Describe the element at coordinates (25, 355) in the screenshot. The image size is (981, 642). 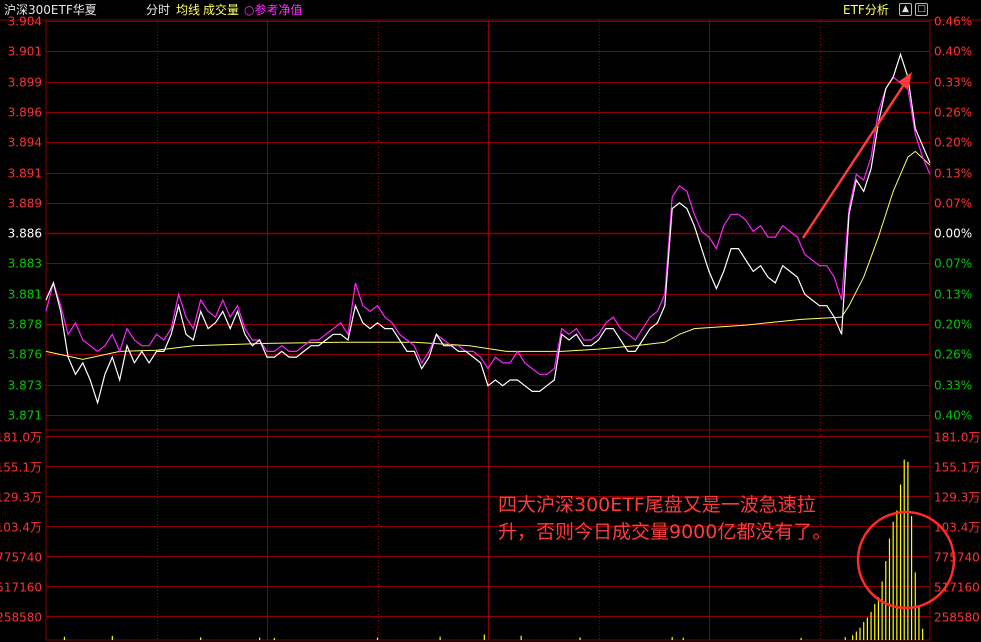
I see `price-tick: 3.876` at that location.